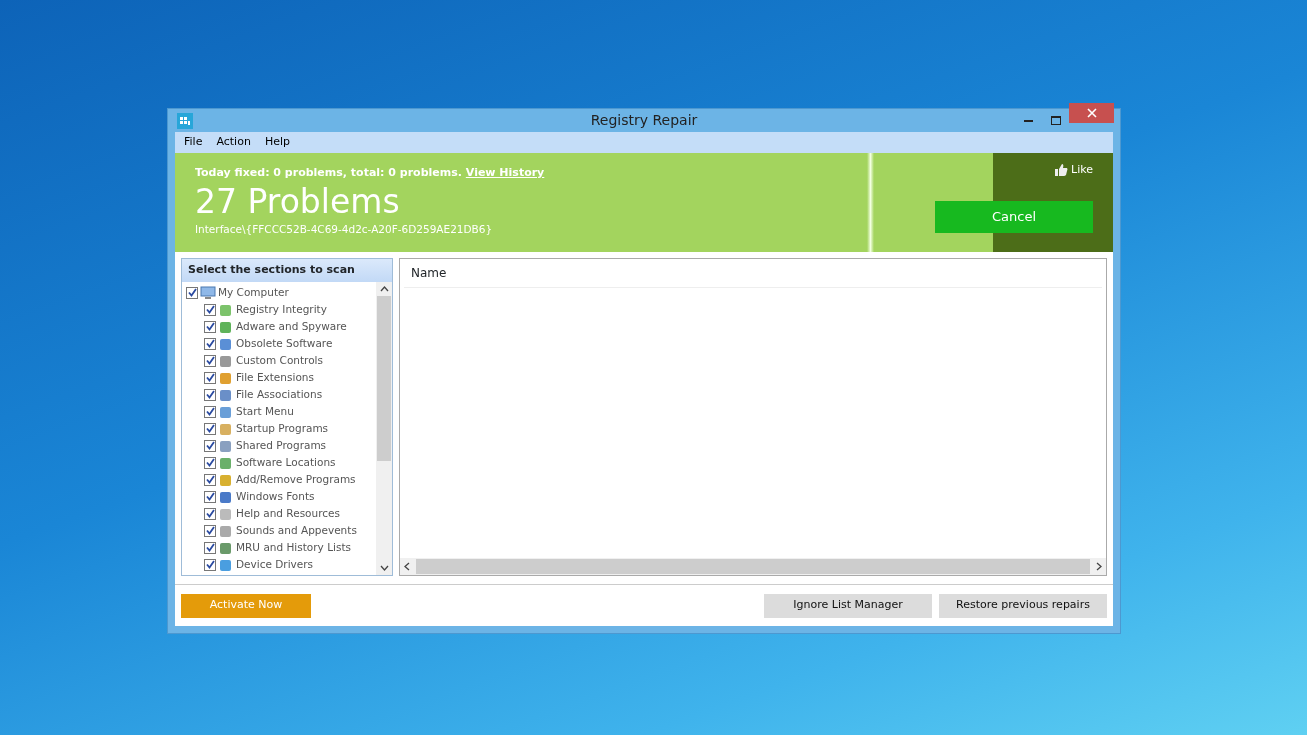 The height and width of the screenshot is (735, 1307). Describe the element at coordinates (279, 394) in the screenshot. I see `section-label: File Associations` at that location.